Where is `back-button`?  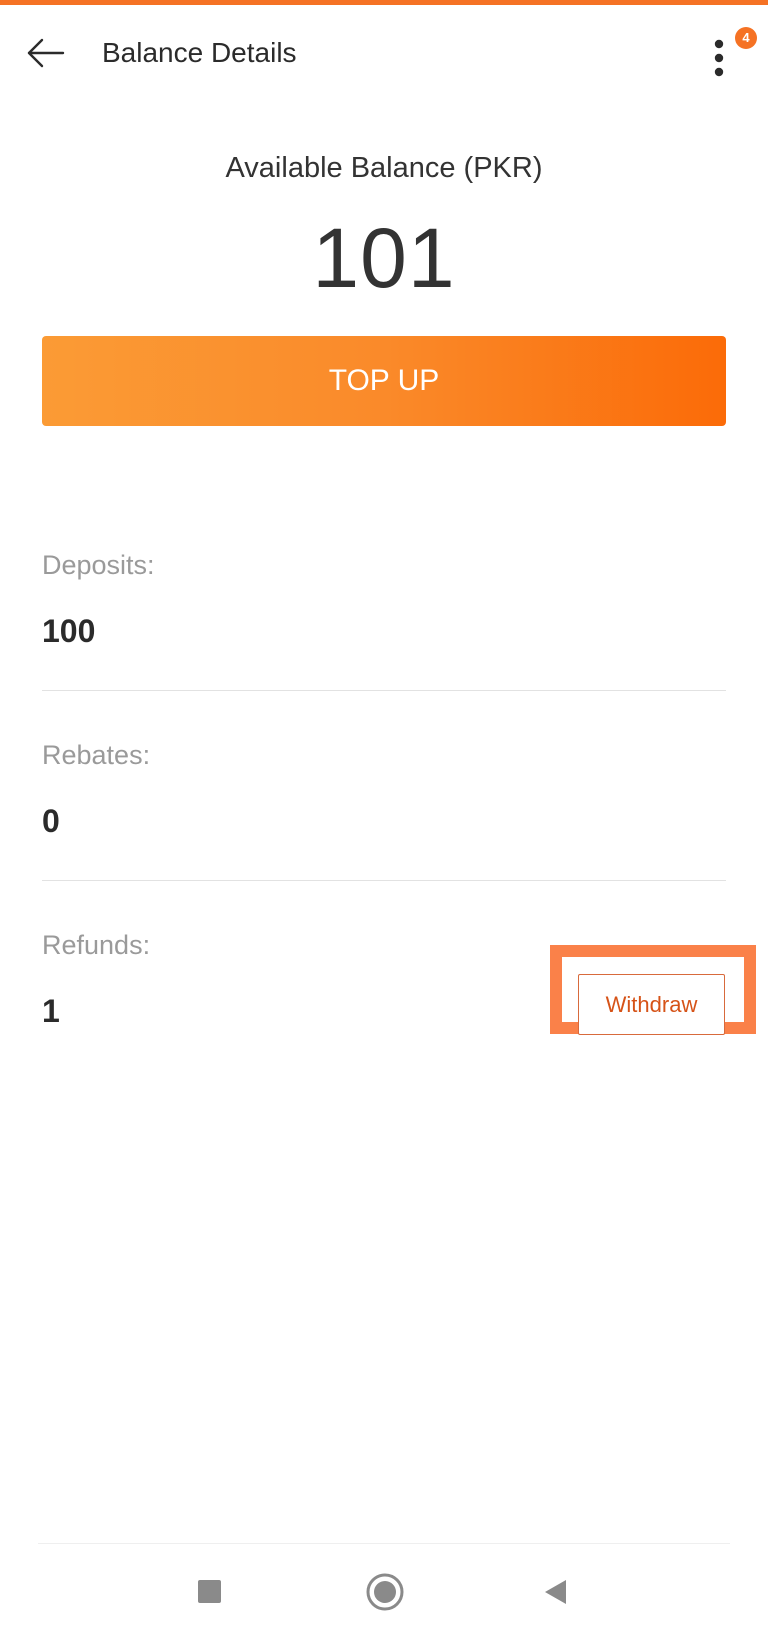
back-button is located at coordinates (46, 53).